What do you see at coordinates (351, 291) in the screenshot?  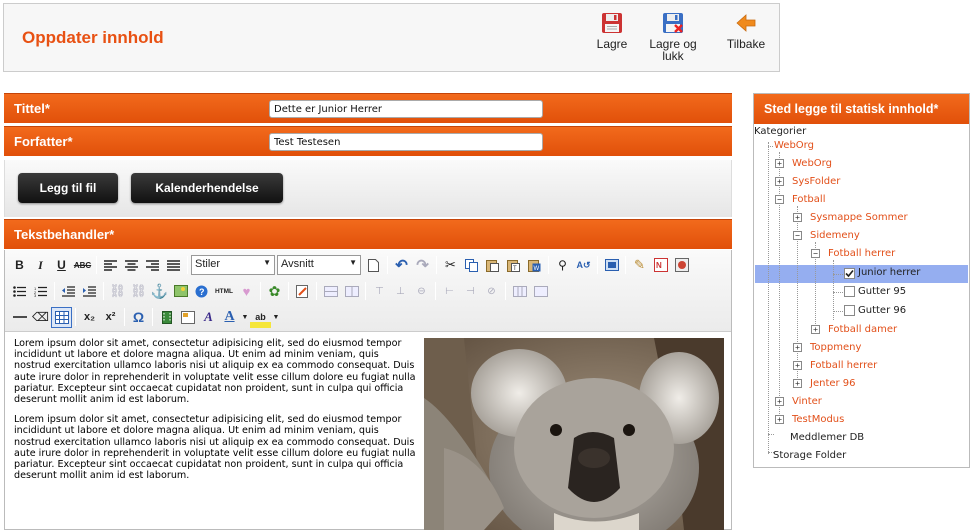 I see `table-cell-props-icon` at bounding box center [351, 291].